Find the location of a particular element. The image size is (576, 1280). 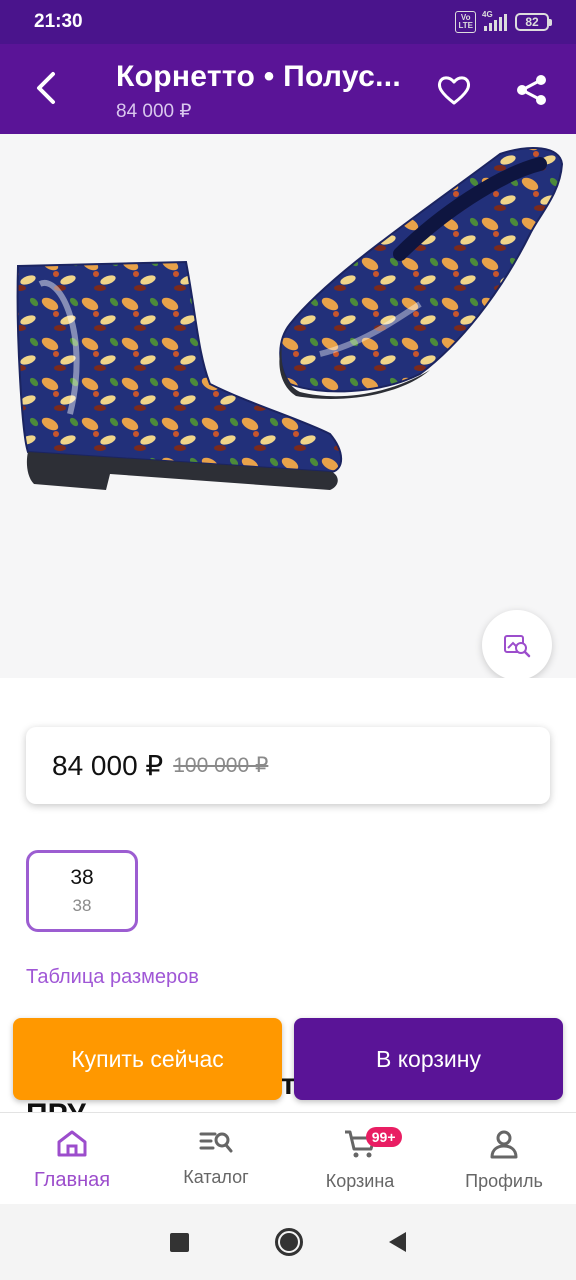

app-bar: Корнетто • Полус... 84 000 ₽ is located at coordinates (288, 89).